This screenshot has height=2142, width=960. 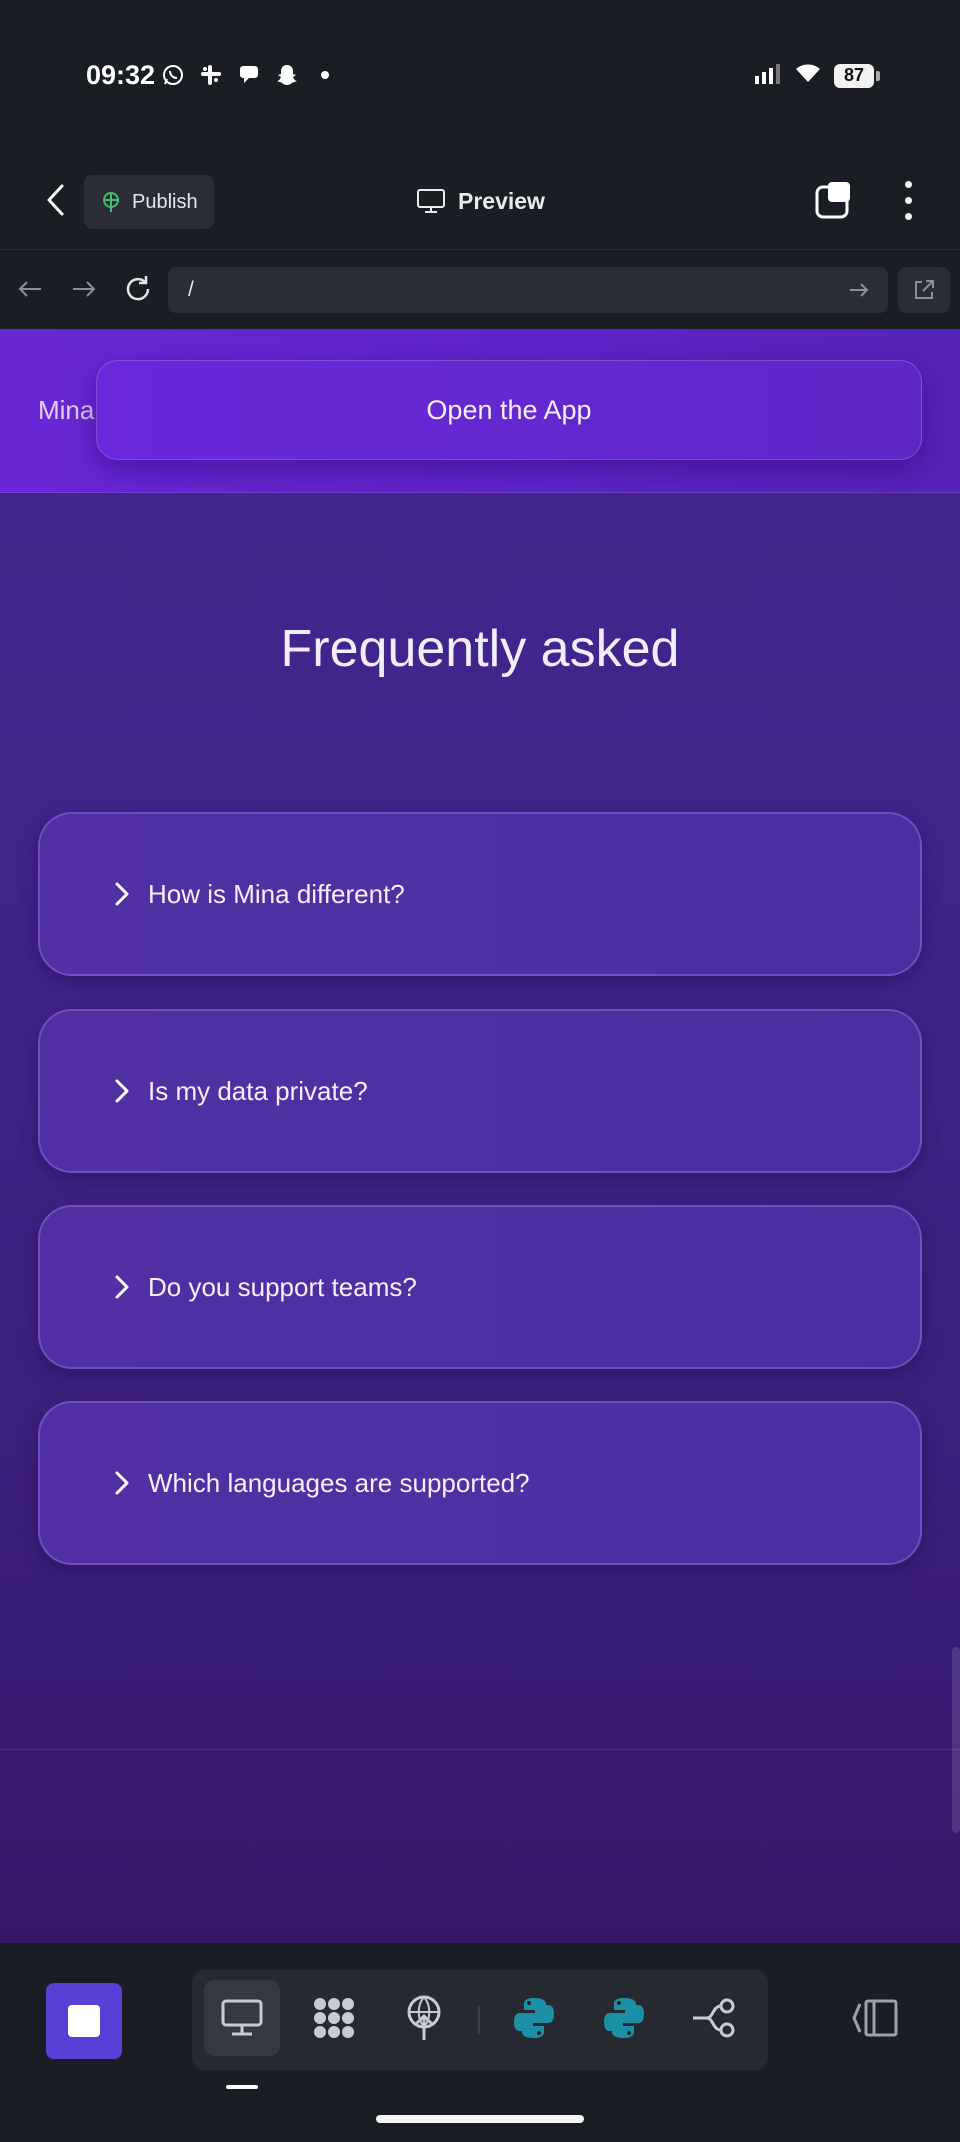 I want to click on faq-title: Frequently asked, so click(x=480, y=649).